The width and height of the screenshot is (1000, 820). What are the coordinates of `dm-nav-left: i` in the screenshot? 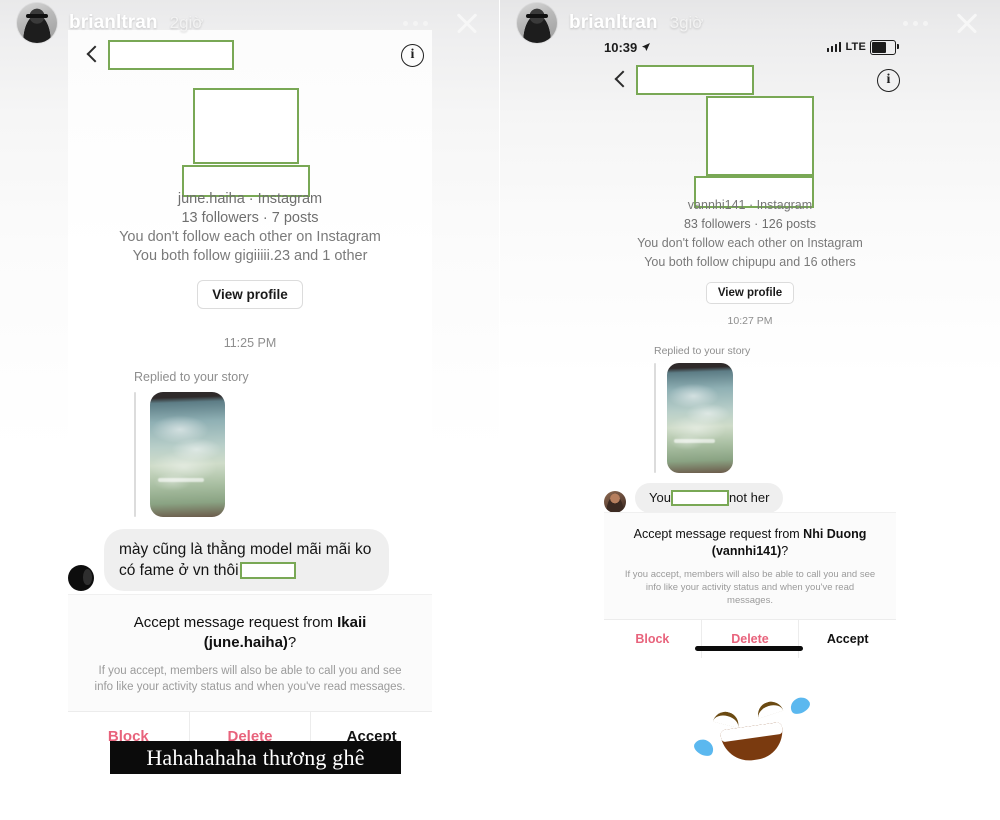 It's located at (252, 55).